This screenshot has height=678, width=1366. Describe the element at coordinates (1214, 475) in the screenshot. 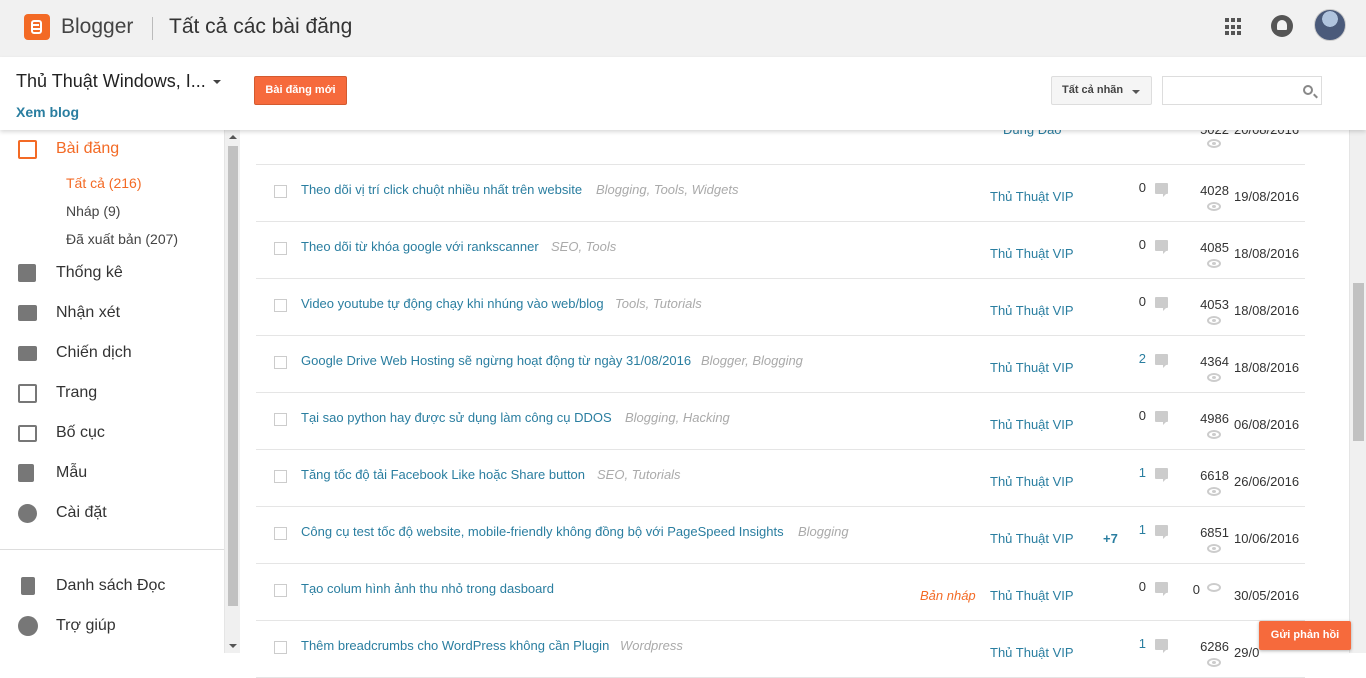

I see `post-views: 6618` at that location.